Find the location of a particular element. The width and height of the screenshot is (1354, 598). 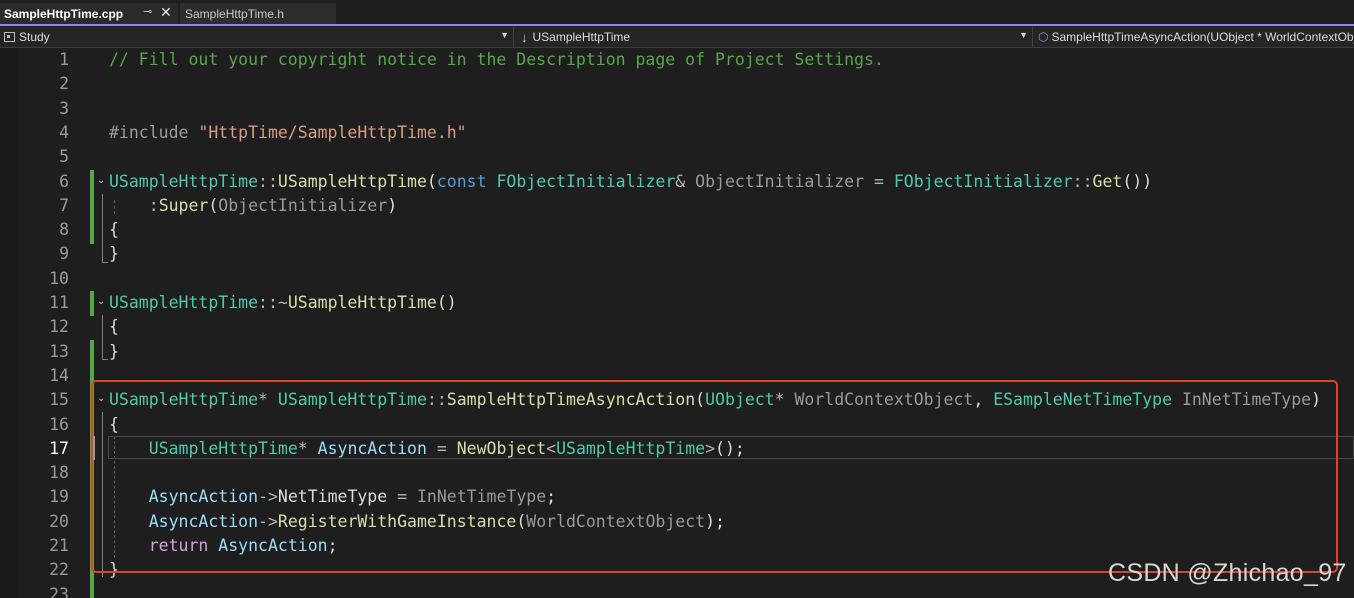

line-number: 5 is located at coordinates (64, 157).